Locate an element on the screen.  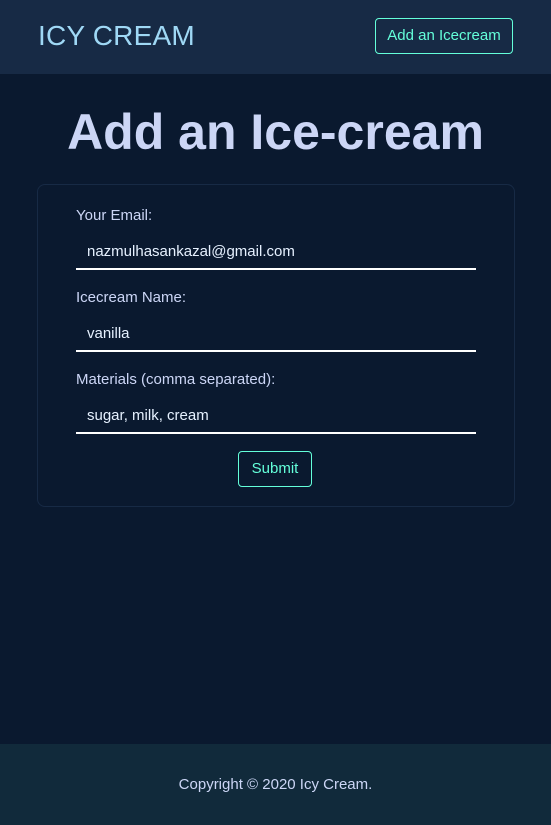
footer: Copyright © 2020 Icy Cream. is located at coordinates (275, 784).